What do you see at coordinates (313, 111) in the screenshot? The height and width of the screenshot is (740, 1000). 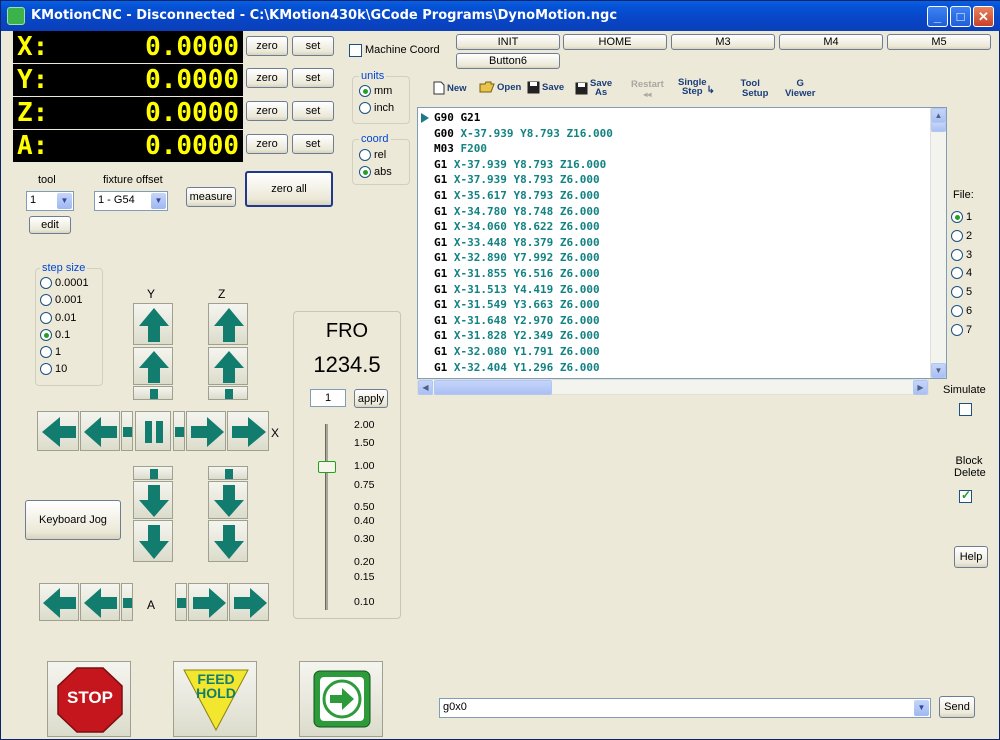 I see `set-z-button: set` at bounding box center [313, 111].